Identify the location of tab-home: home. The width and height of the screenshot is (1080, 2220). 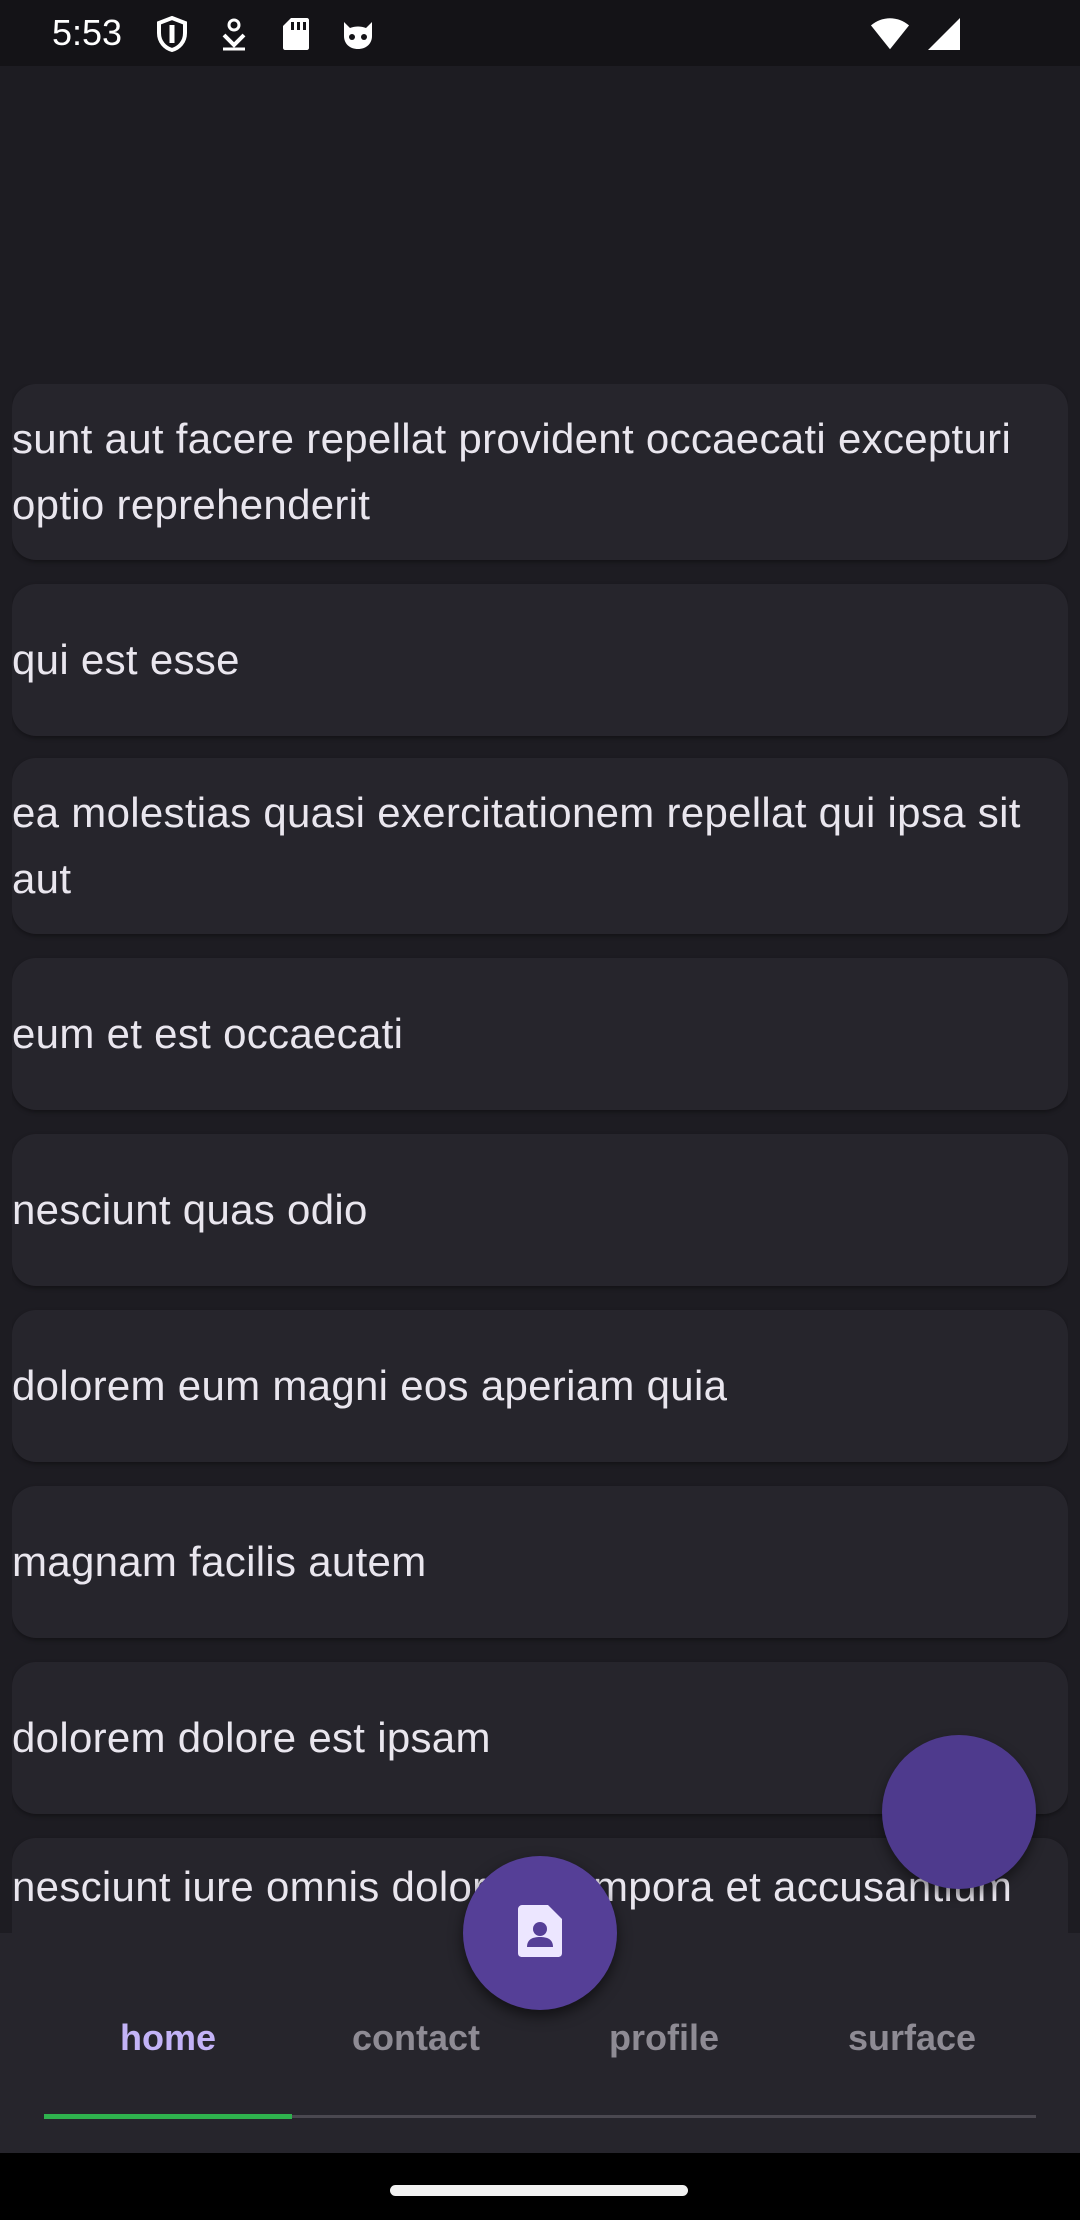
(168, 2038).